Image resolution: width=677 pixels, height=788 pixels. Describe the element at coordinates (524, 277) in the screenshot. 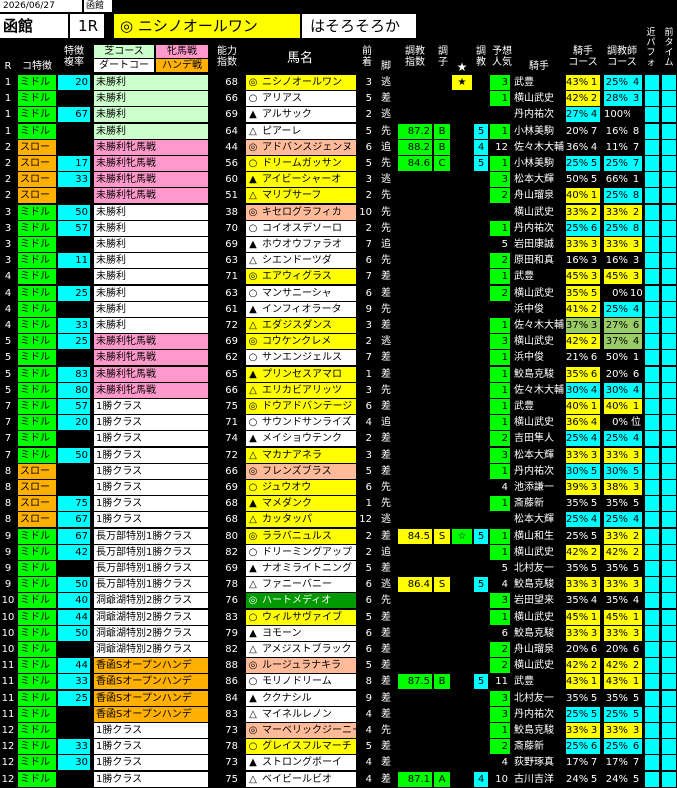

I see `jockey-cell: 武豊` at that location.